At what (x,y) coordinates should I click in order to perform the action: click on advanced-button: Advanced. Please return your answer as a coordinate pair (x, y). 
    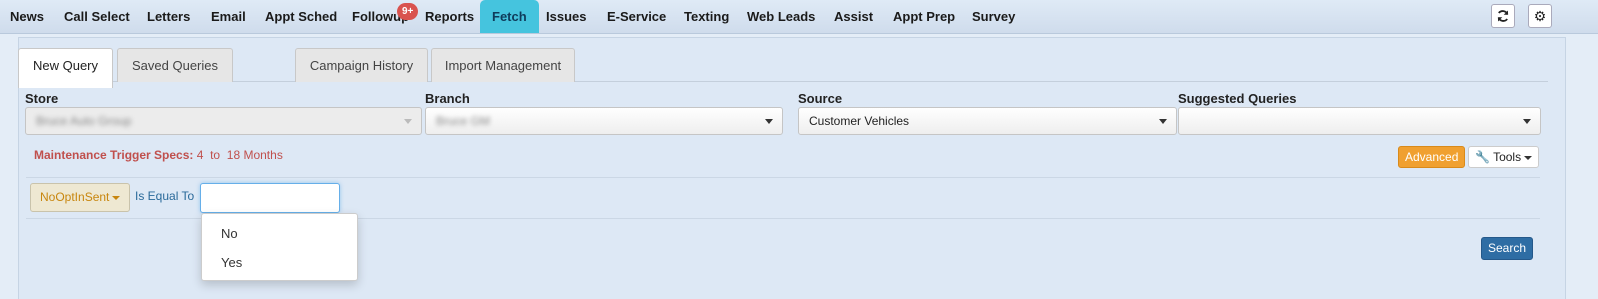
    Looking at the image, I should click on (1432, 157).